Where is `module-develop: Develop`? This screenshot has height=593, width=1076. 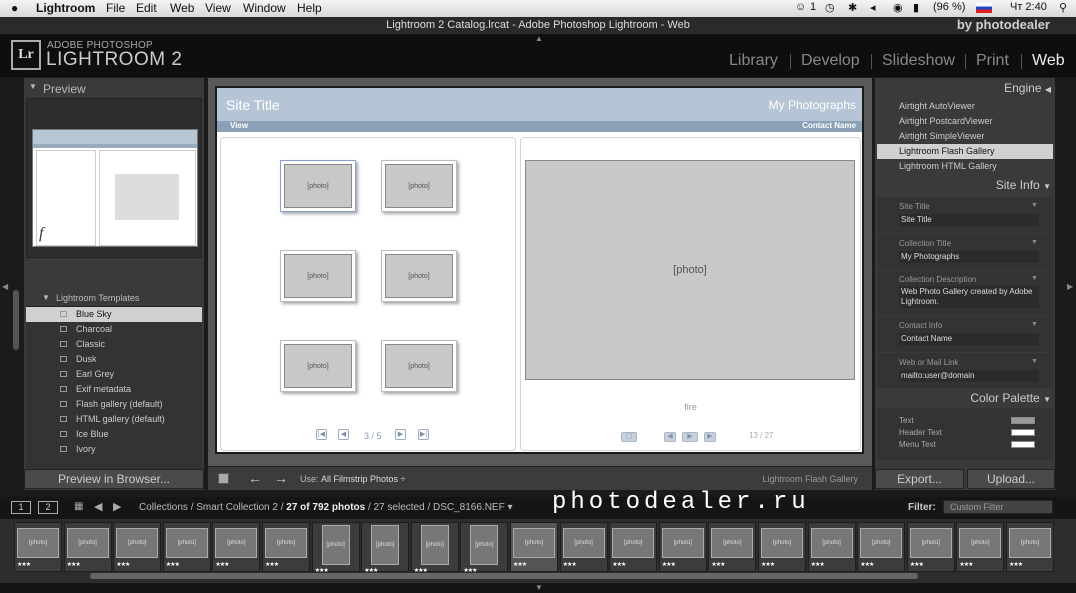 module-develop: Develop is located at coordinates (830, 61).